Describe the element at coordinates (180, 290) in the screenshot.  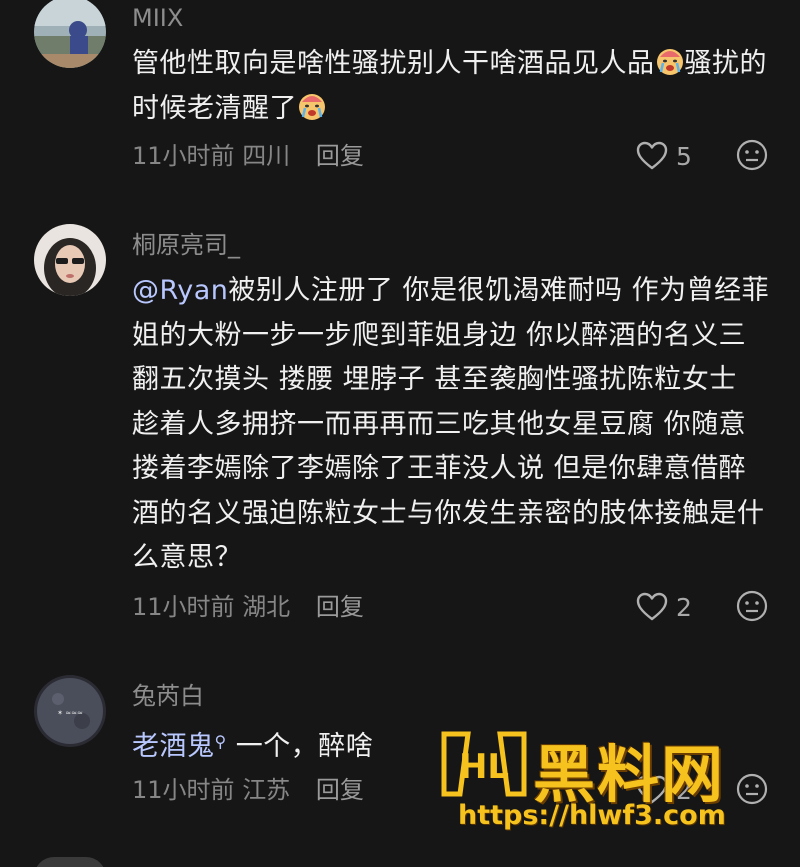
I see `mention-link: @Ryan` at that location.